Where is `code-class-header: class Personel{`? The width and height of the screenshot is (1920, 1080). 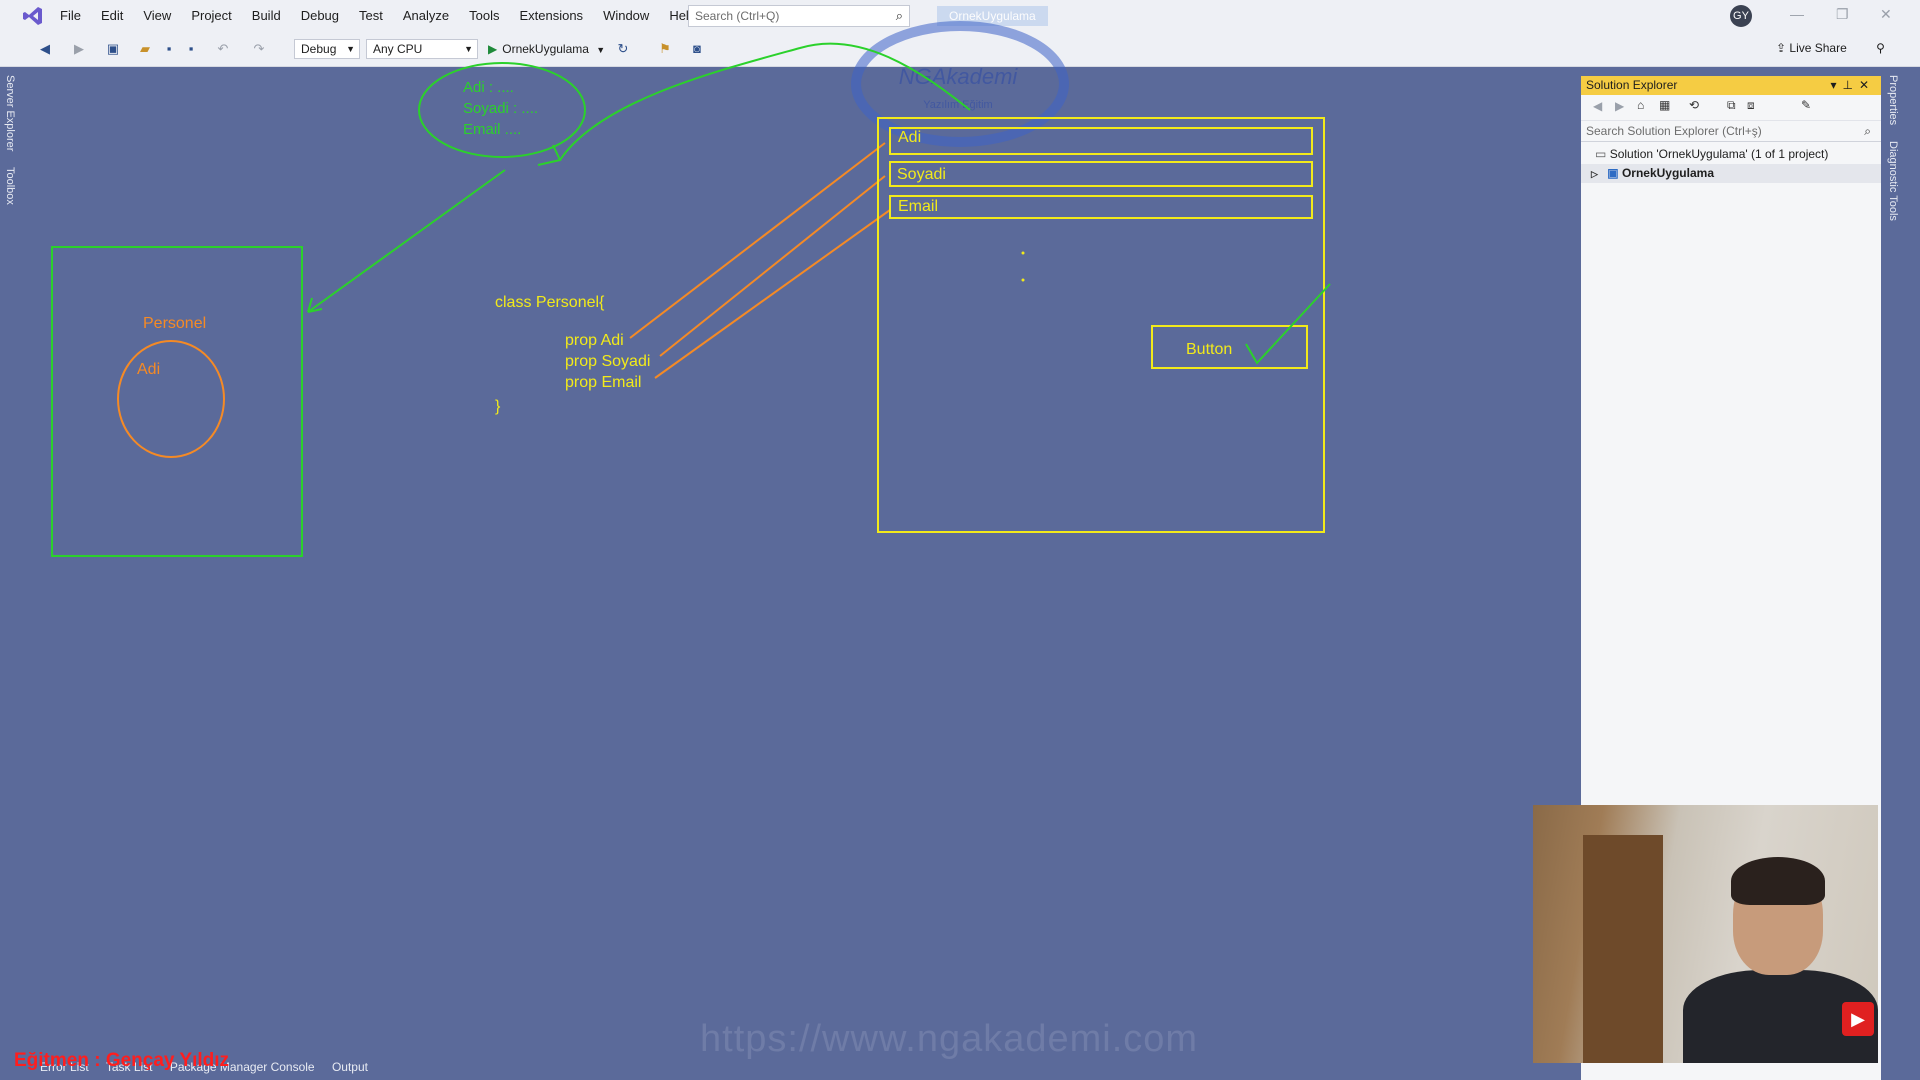 code-class-header: class Personel{ is located at coordinates (550, 302).